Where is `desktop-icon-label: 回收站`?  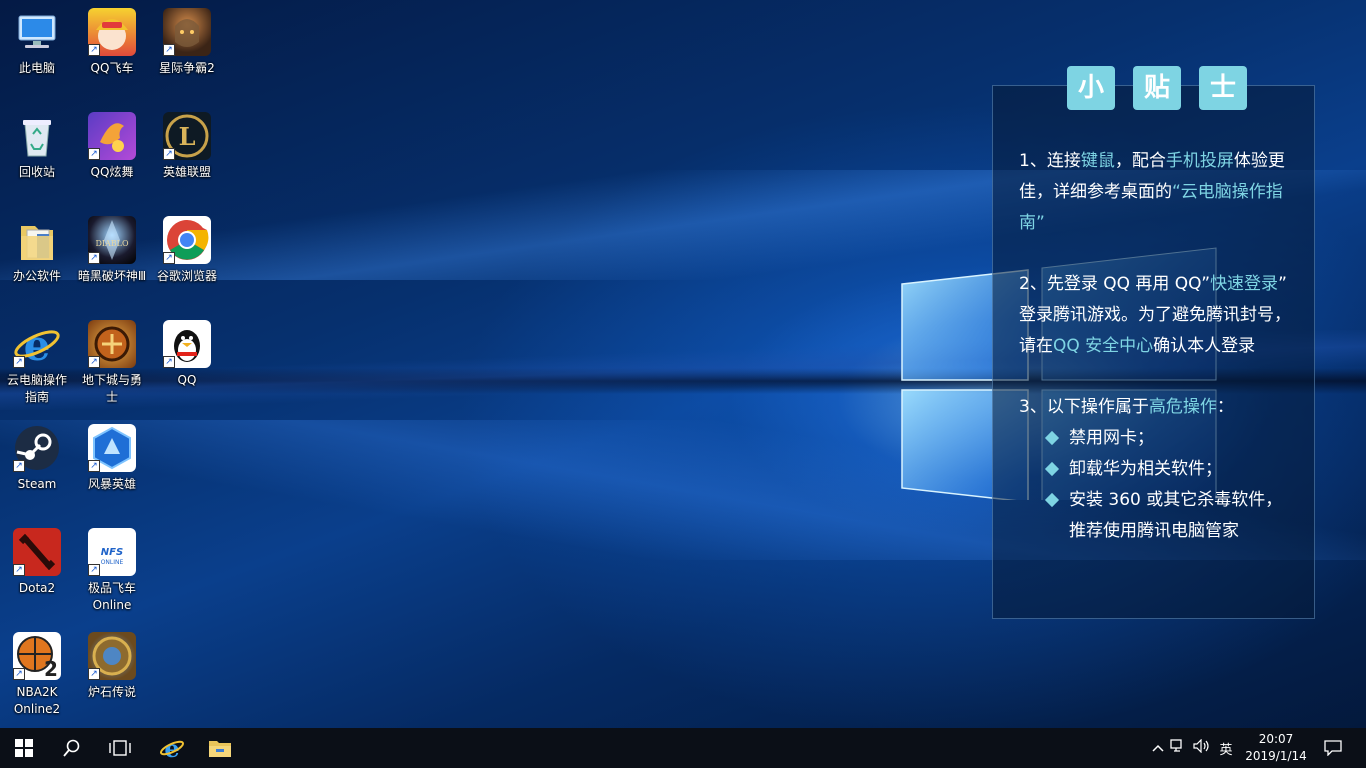 desktop-icon-label: 回收站 is located at coordinates (36, 172).